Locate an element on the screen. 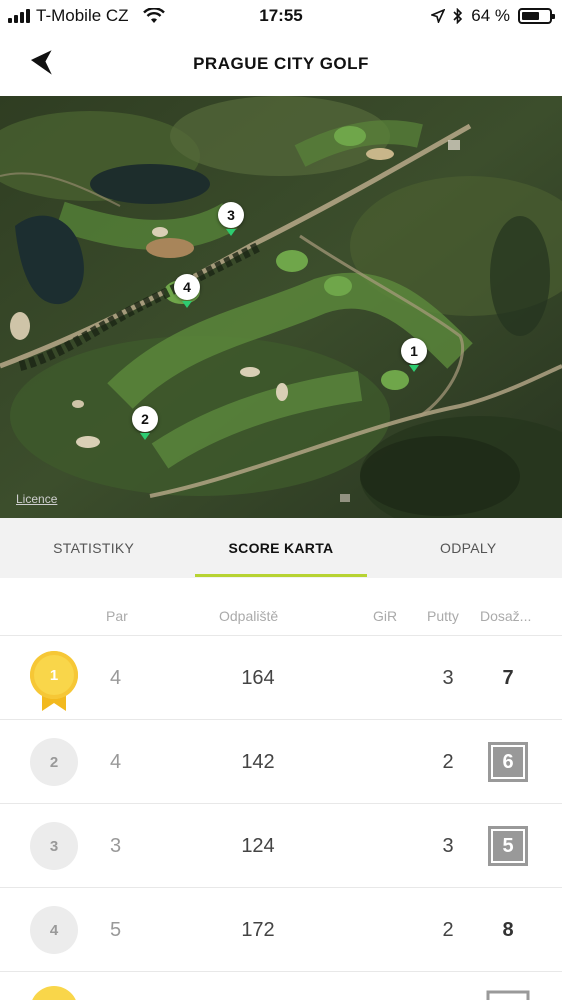  hole-pin-label: 1 is located at coordinates (414, 351).